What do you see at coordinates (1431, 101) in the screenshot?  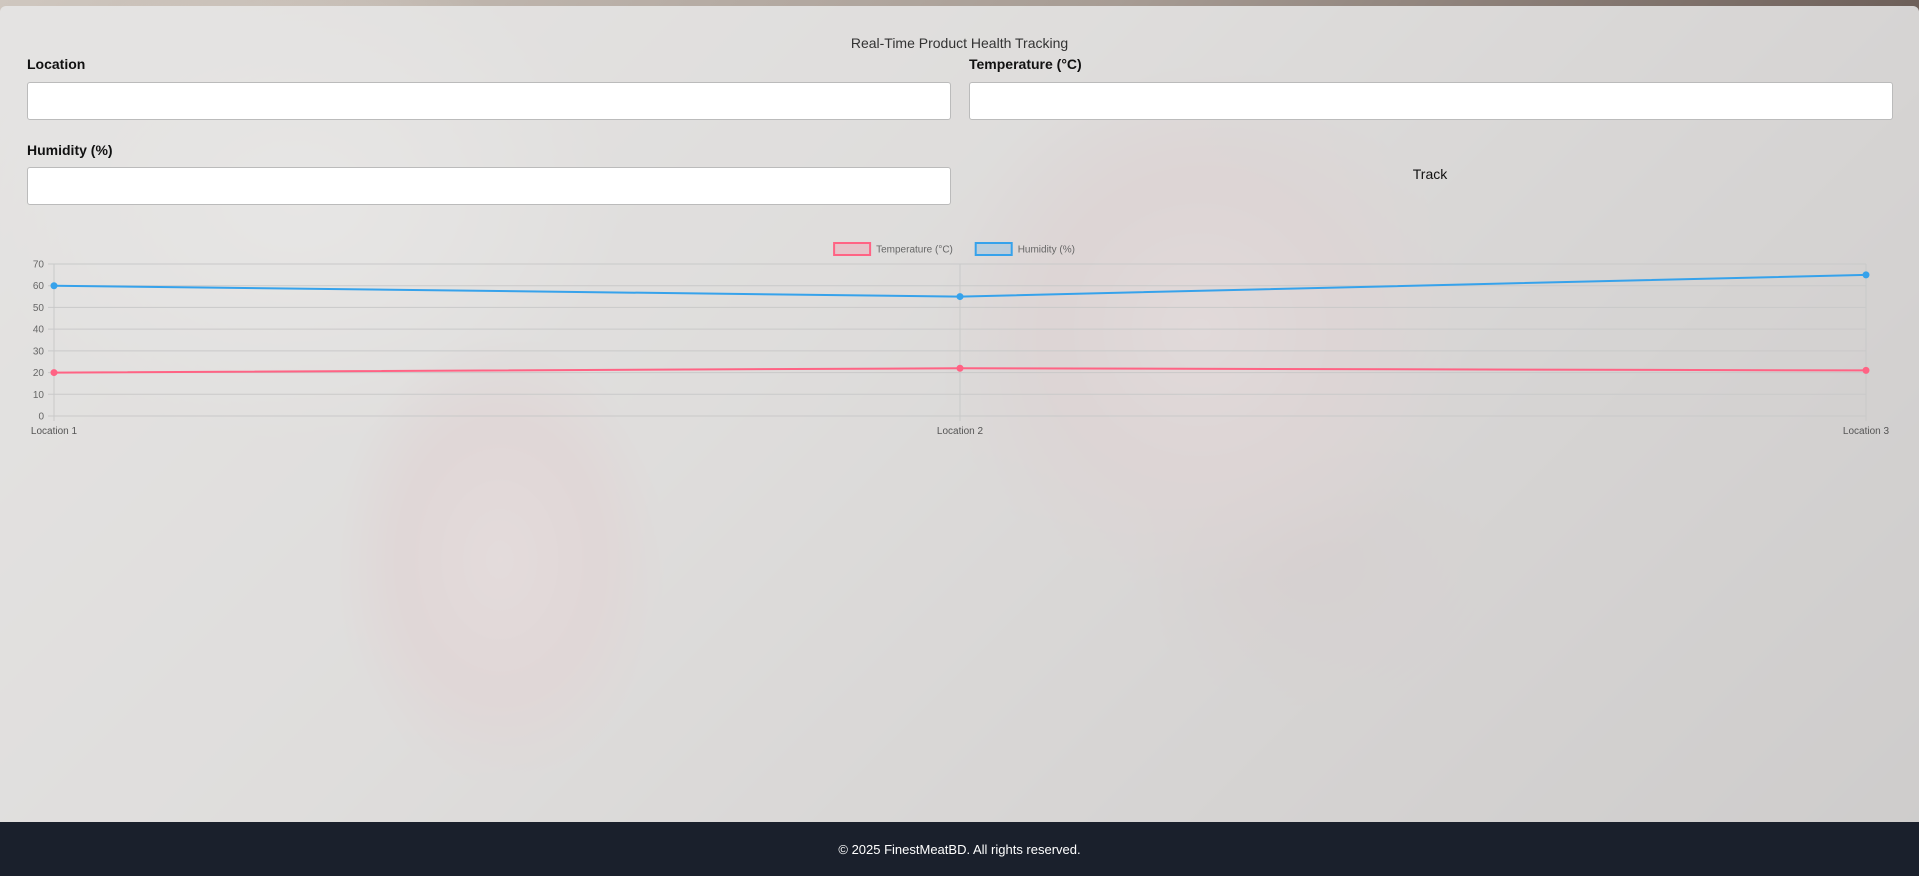 I see `temperature-input` at bounding box center [1431, 101].